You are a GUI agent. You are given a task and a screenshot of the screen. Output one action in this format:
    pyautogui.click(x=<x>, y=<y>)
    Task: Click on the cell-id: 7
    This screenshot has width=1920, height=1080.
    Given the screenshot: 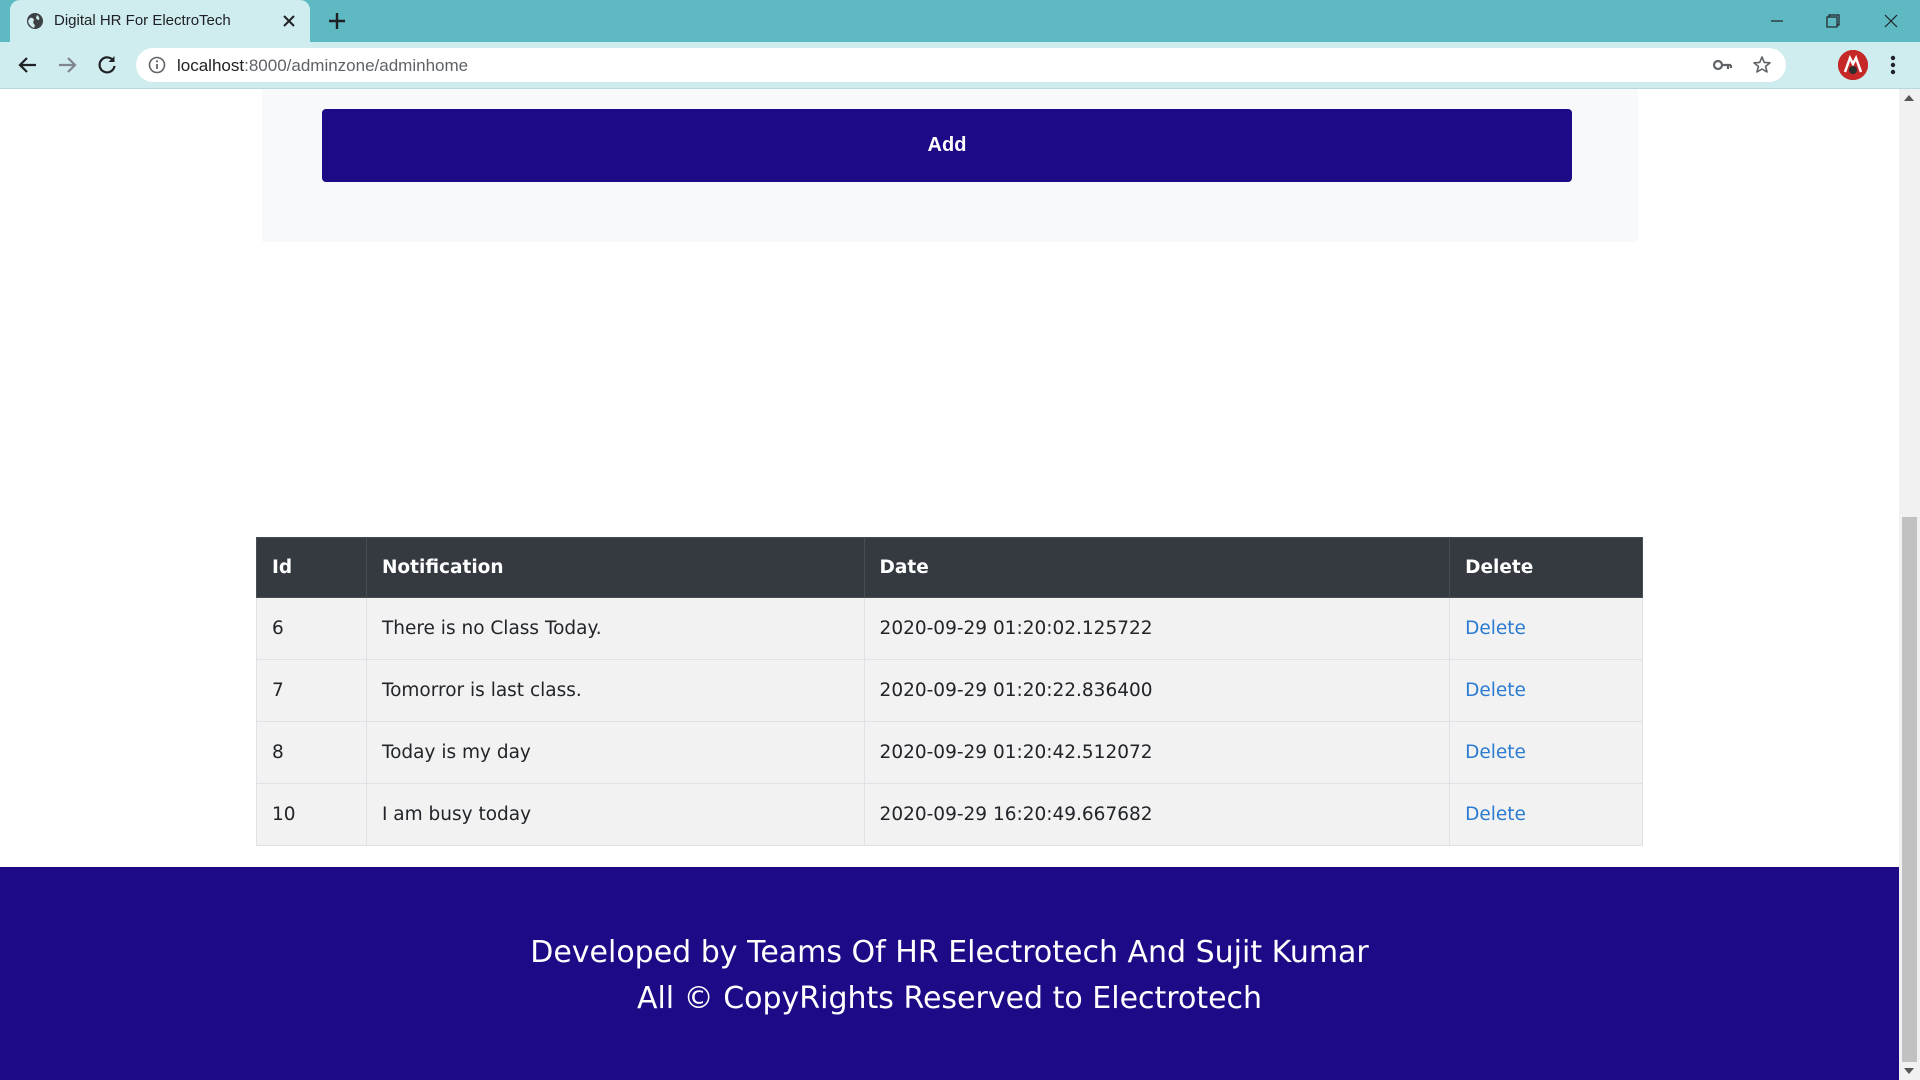 What is the action you would take?
    pyautogui.click(x=311, y=690)
    